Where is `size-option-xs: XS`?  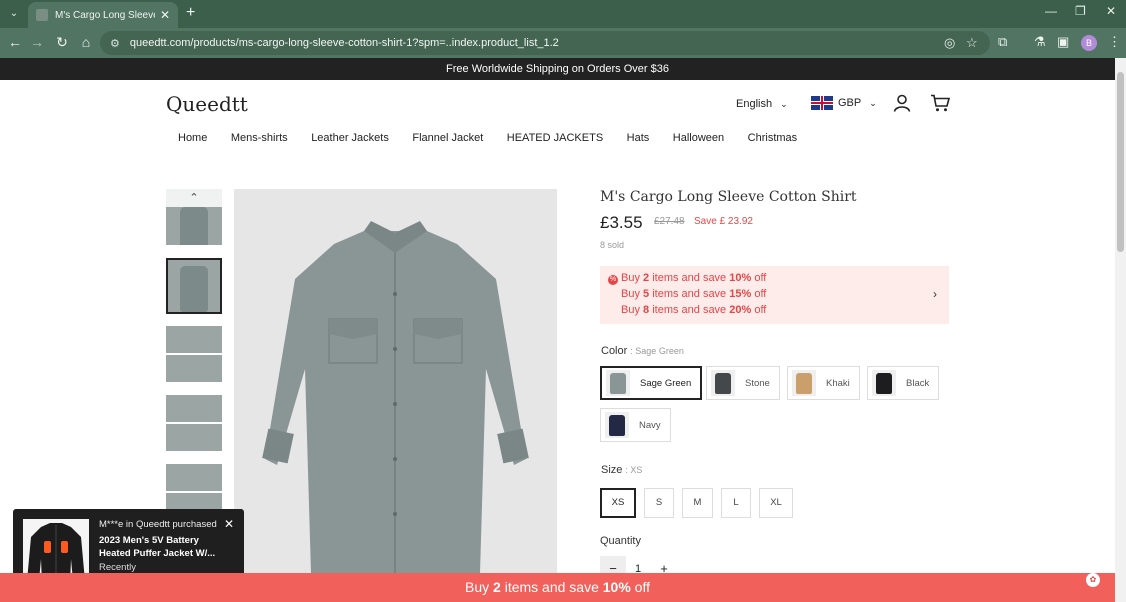 size-option-xs: XS is located at coordinates (618, 503).